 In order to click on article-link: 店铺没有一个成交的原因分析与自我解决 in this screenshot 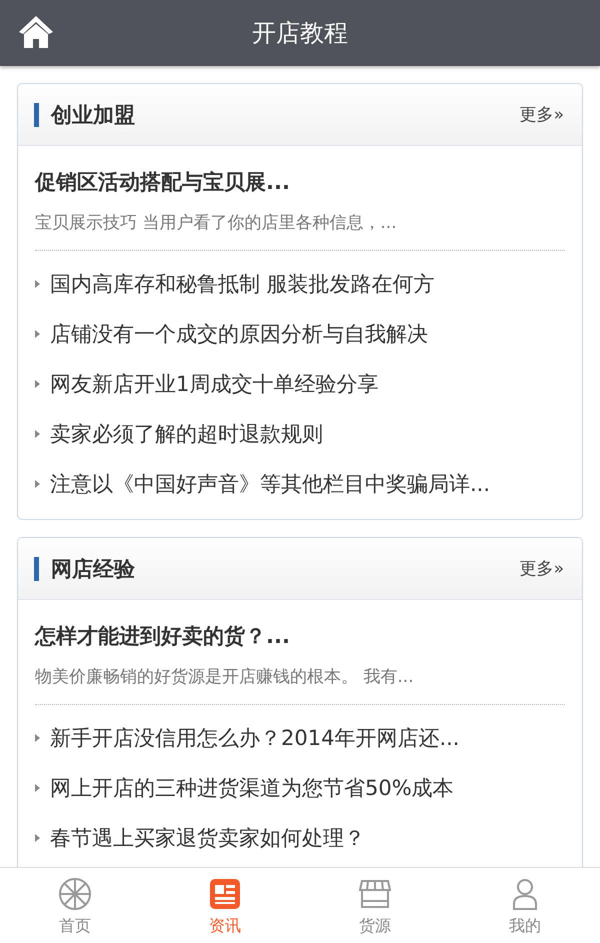, I will do `click(239, 334)`.